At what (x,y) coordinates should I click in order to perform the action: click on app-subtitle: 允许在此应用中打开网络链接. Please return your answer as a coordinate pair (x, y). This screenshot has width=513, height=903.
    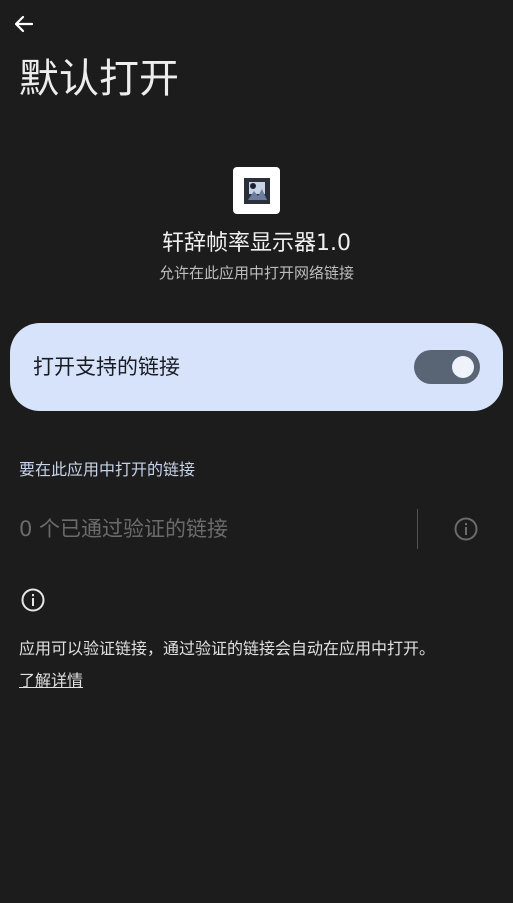
    Looking at the image, I should click on (256, 273).